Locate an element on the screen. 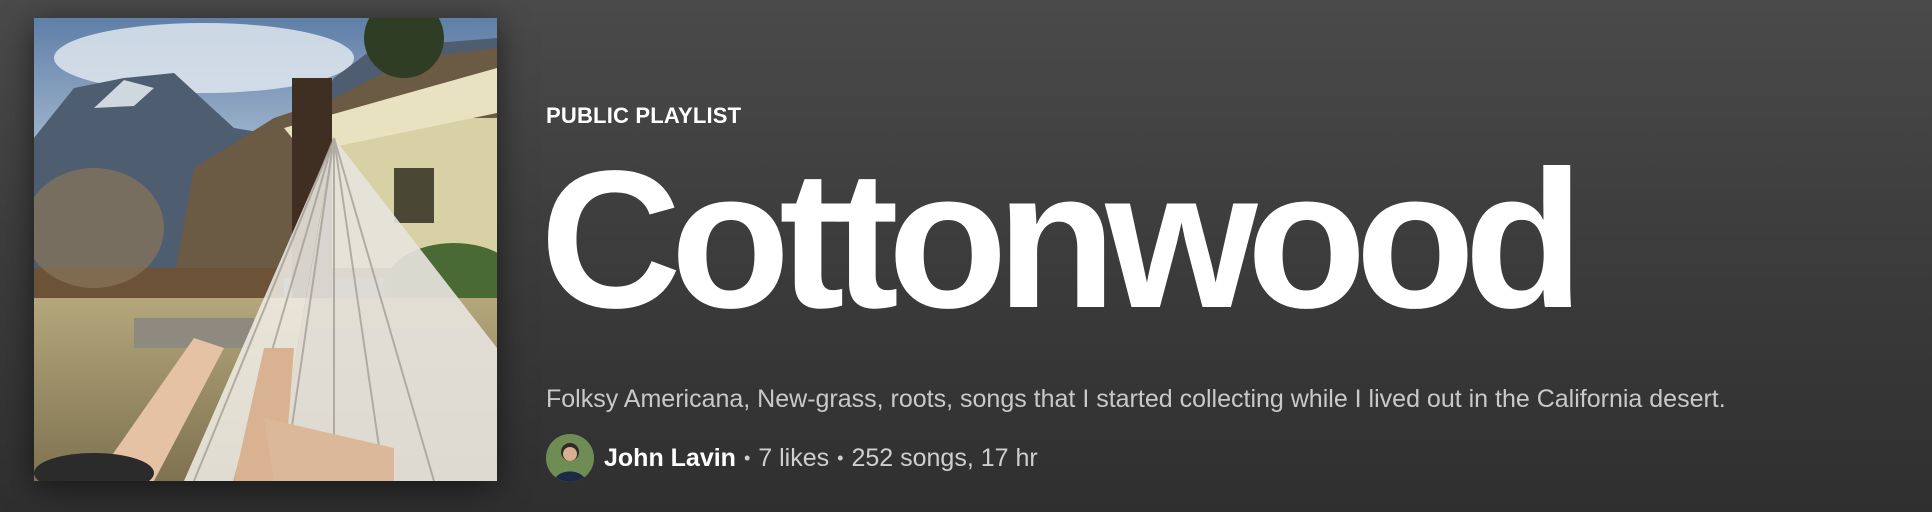 The height and width of the screenshot is (512, 1932). playlist-meta: John Lavin • 7 likes • 252 songs, 17 hr is located at coordinates (792, 458).